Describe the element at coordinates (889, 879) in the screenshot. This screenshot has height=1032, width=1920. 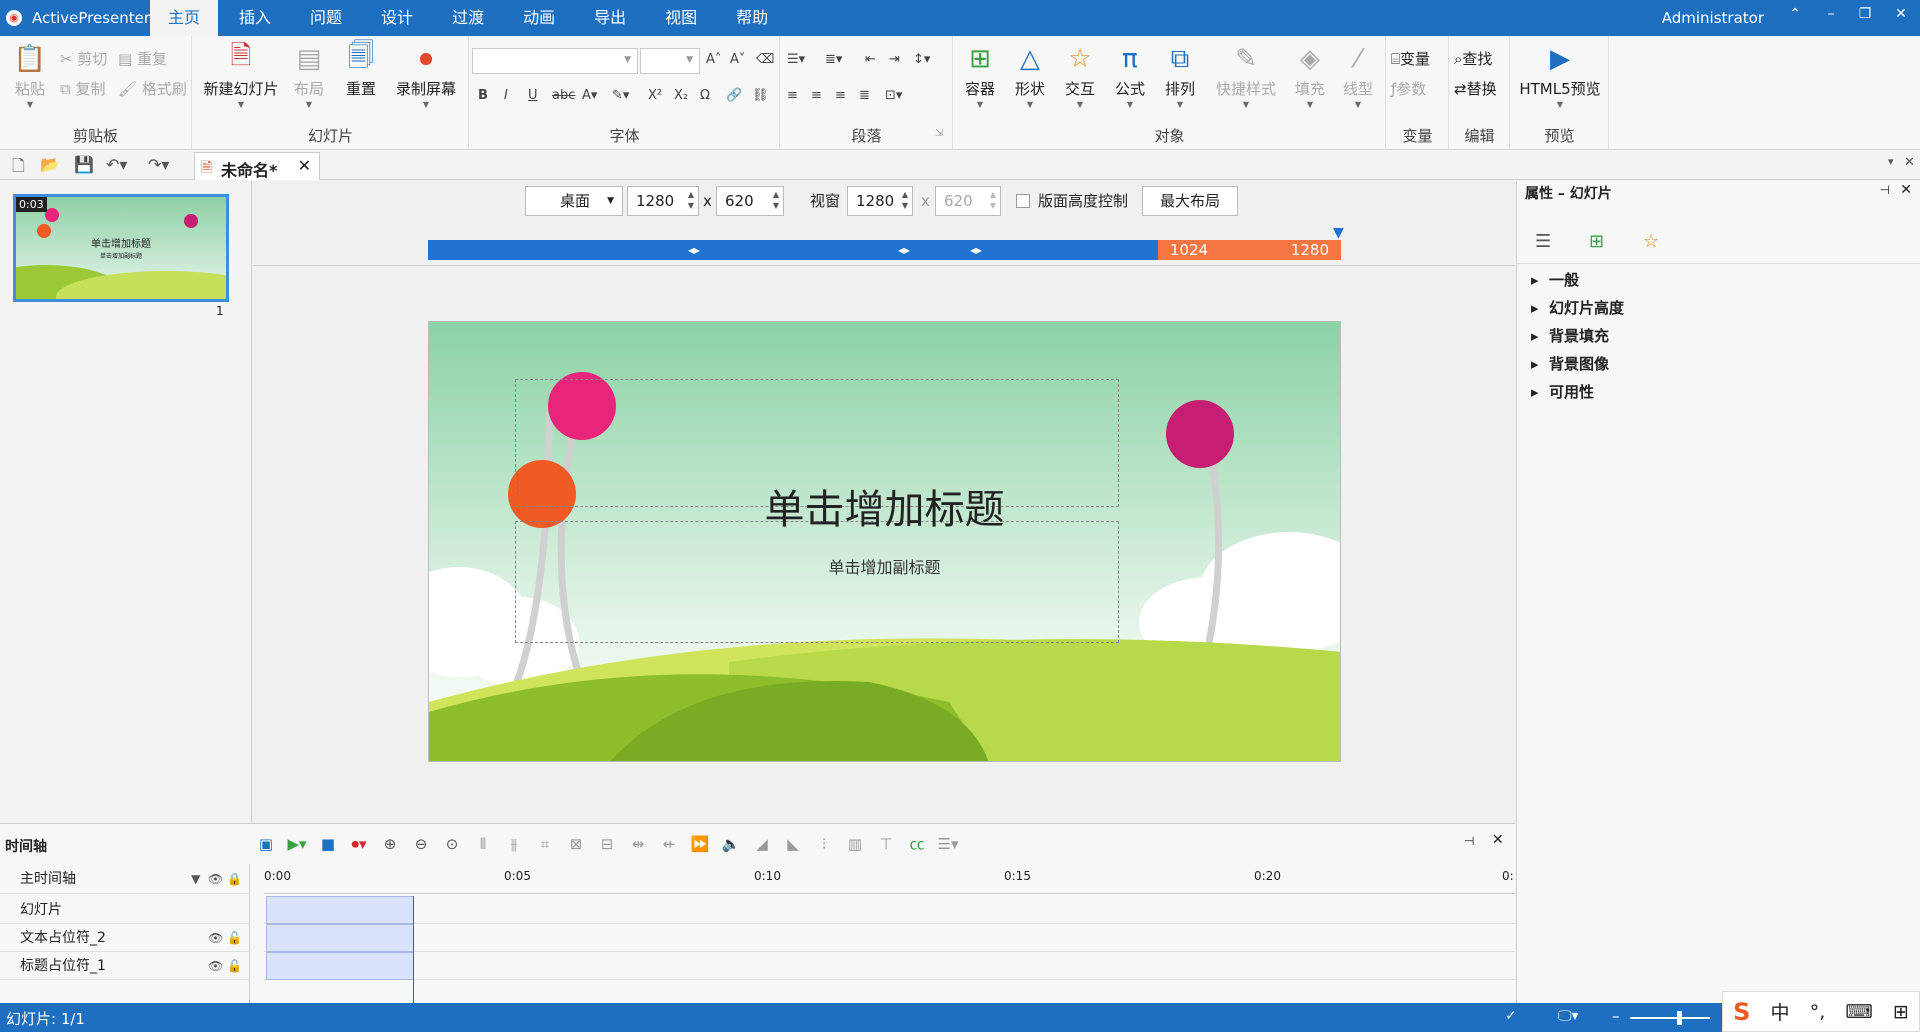
I see `timeline-ruler: 0:00 0:05 0:10 0:15 0:20 0:` at that location.